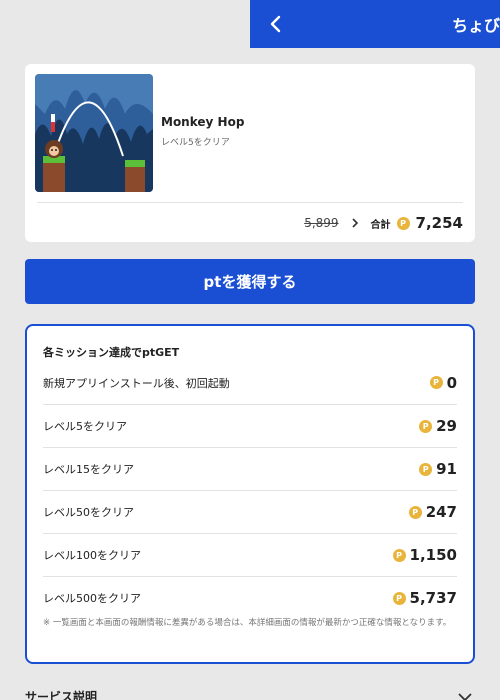 The width and height of the screenshot is (500, 700). What do you see at coordinates (276, 24) in the screenshot?
I see `back-icon` at bounding box center [276, 24].